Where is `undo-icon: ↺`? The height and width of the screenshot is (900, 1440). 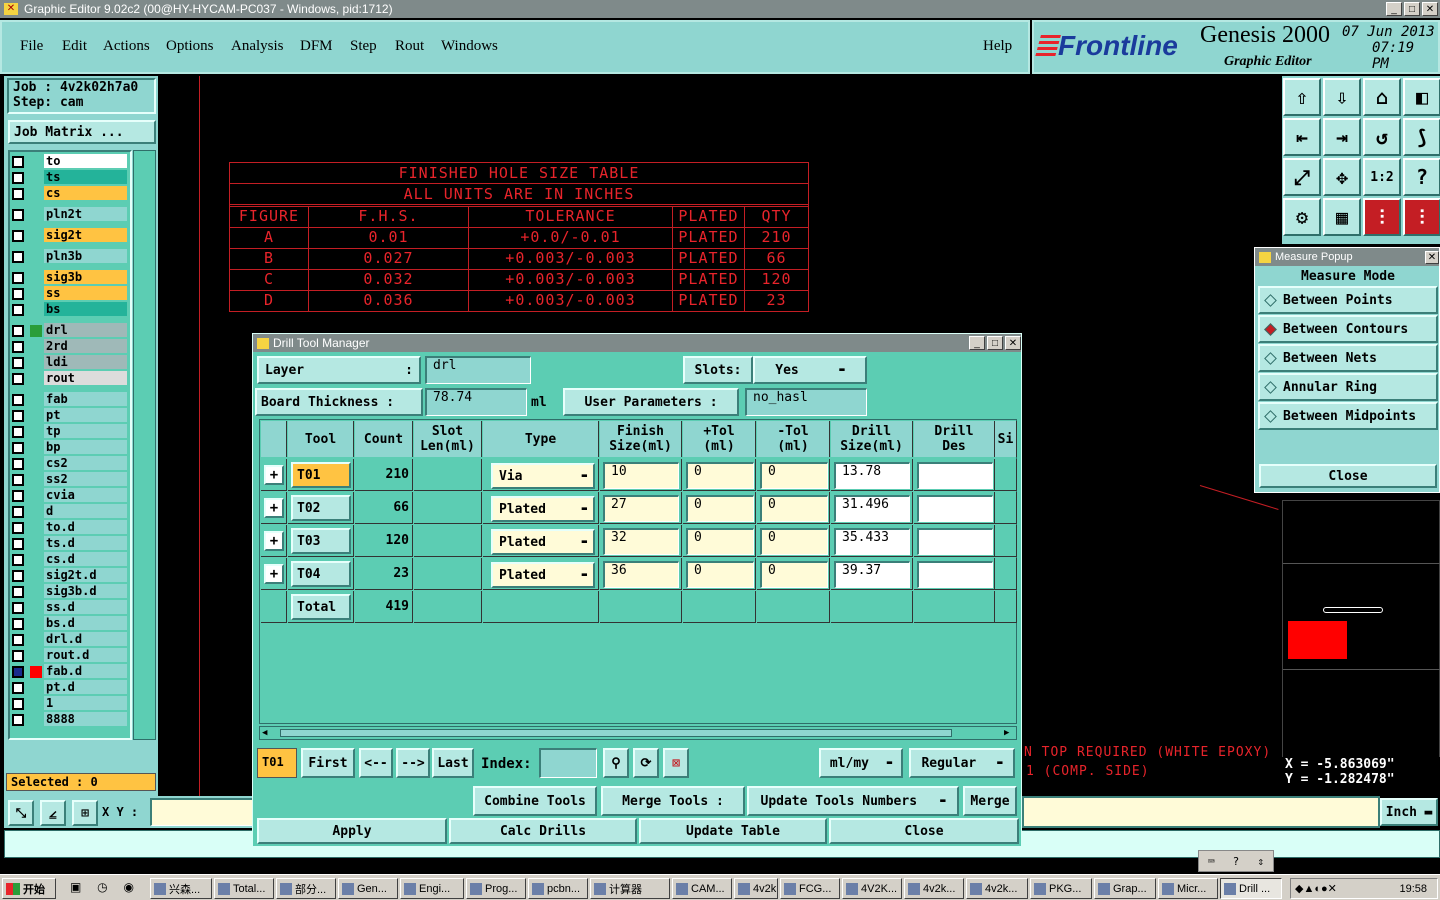 undo-icon: ↺ is located at coordinates (1382, 137).